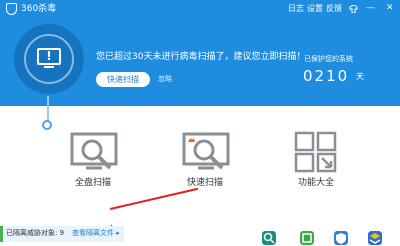 Image resolution: width=400 pixels, height=246 pixels. Describe the element at coordinates (11, 9) in the screenshot. I see `app-logo-icon` at that location.